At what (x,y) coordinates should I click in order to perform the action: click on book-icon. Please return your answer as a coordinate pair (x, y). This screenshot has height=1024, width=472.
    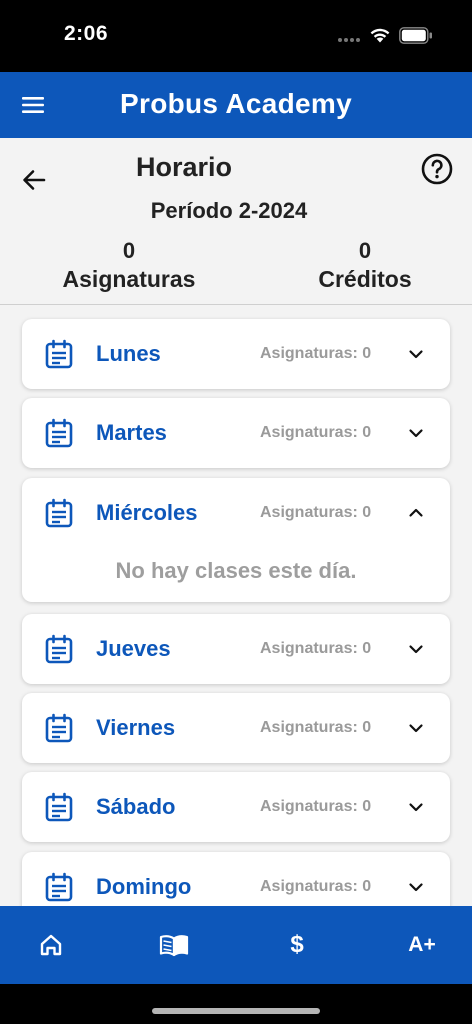
    Looking at the image, I should click on (174, 945).